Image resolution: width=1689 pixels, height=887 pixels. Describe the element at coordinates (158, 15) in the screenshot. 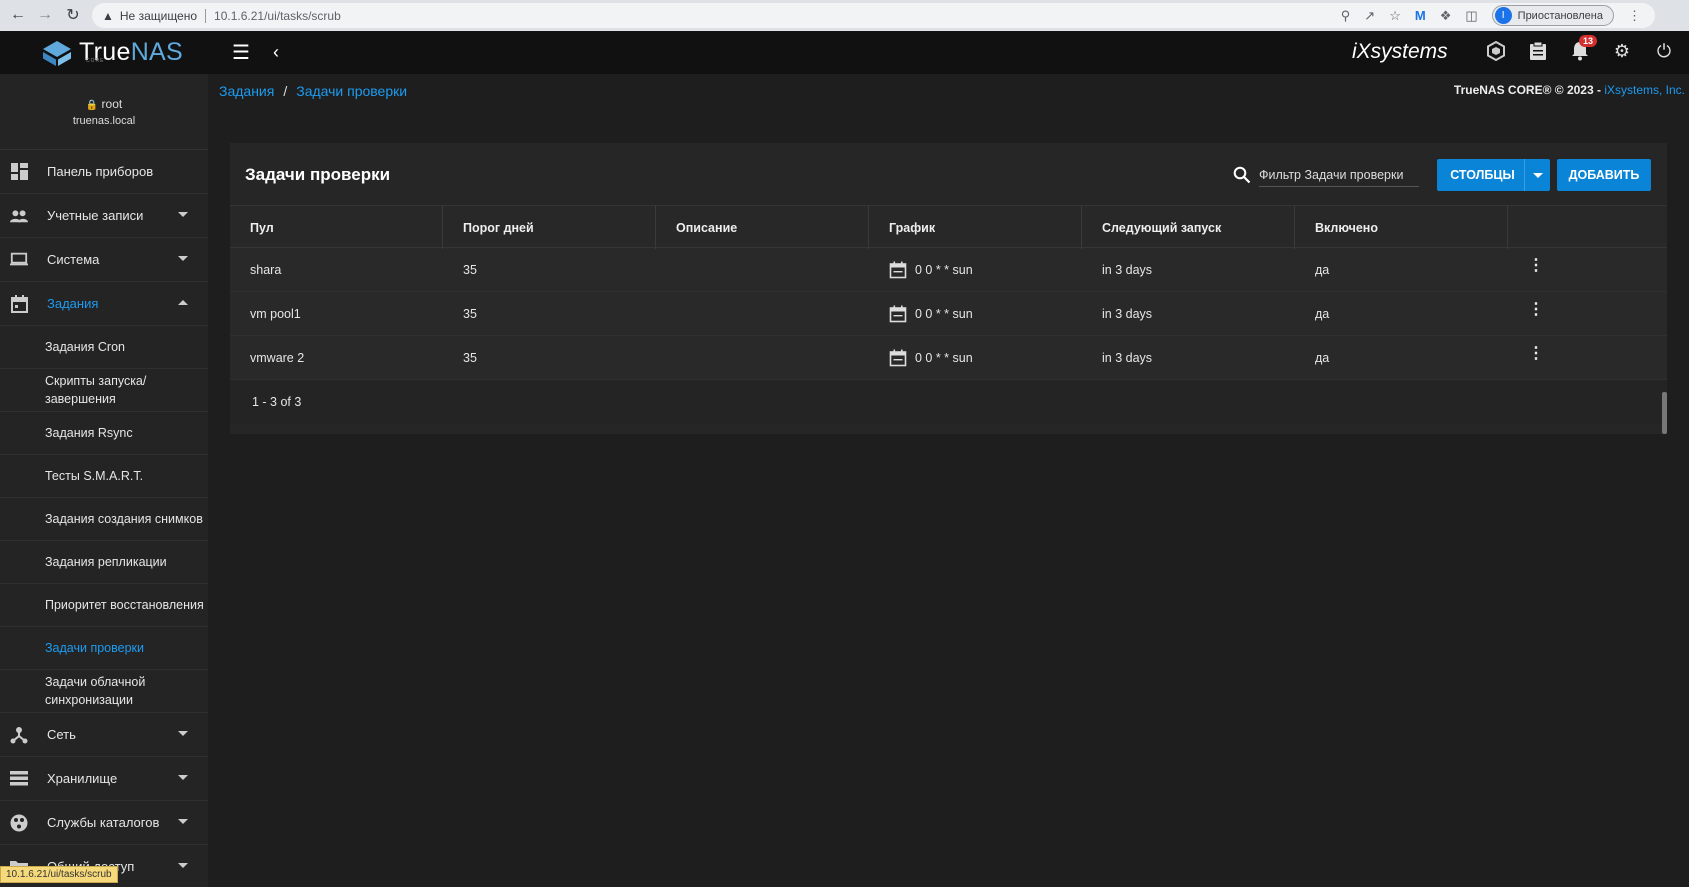

I see `security-label: Не защищено` at that location.